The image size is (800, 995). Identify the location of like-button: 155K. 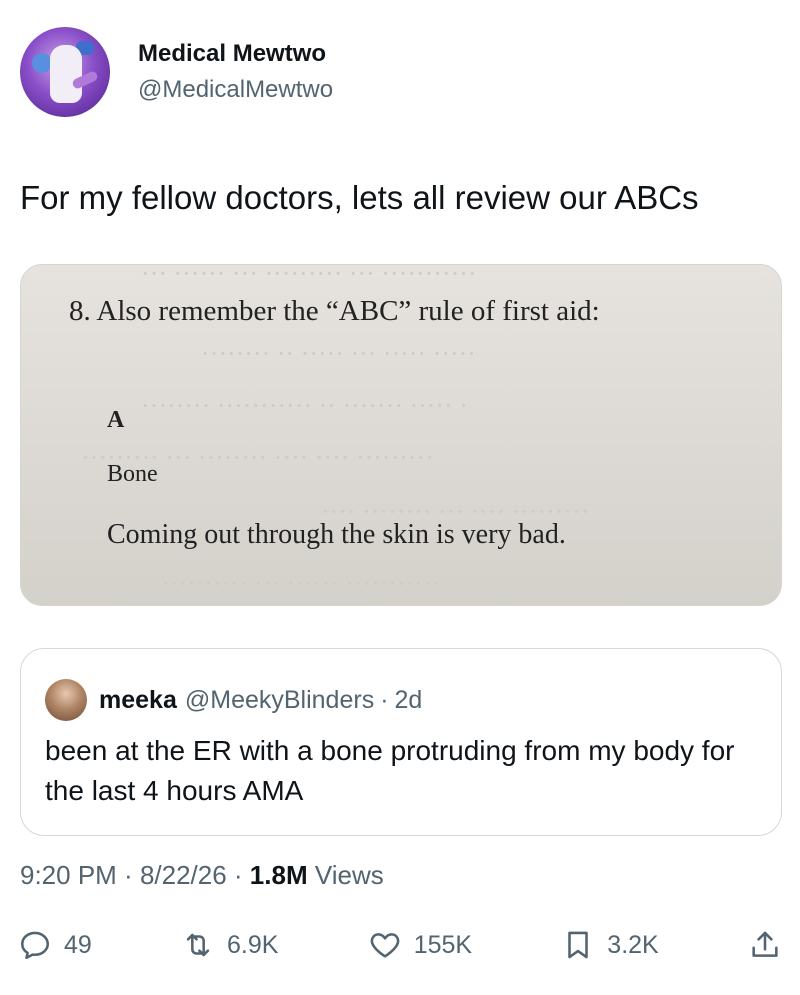
(420, 945).